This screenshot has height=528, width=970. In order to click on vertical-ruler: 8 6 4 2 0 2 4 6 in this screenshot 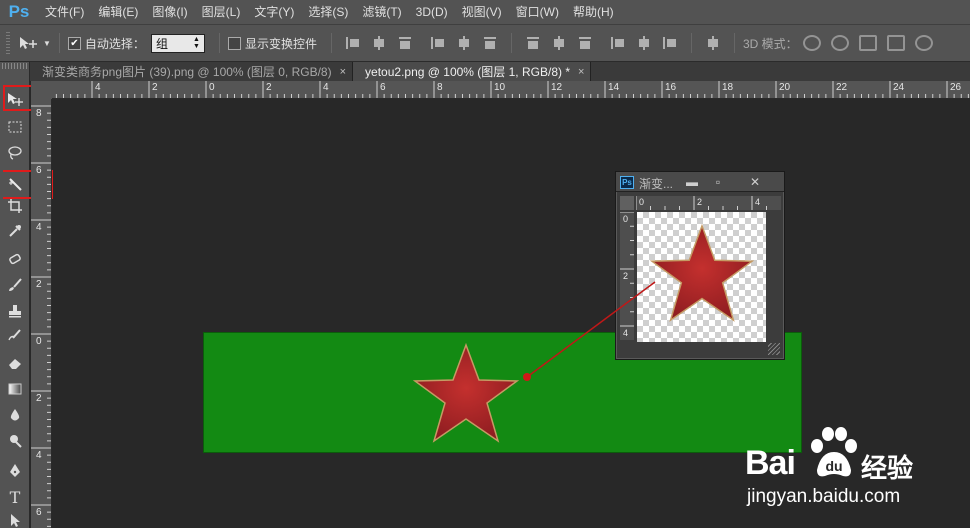, I will do `click(41, 313)`.